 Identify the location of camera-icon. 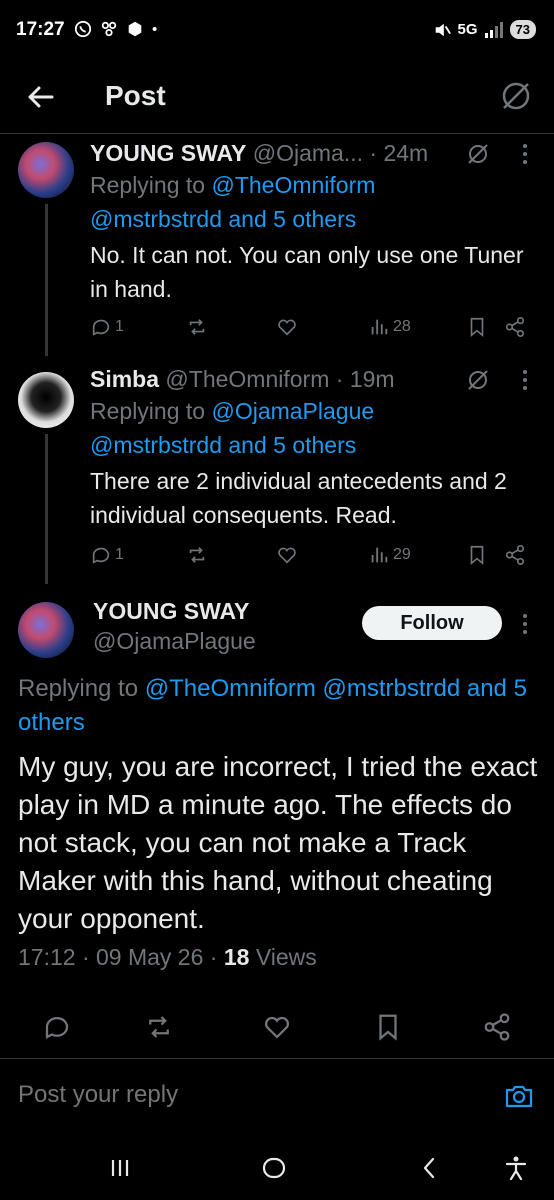
(519, 1096).